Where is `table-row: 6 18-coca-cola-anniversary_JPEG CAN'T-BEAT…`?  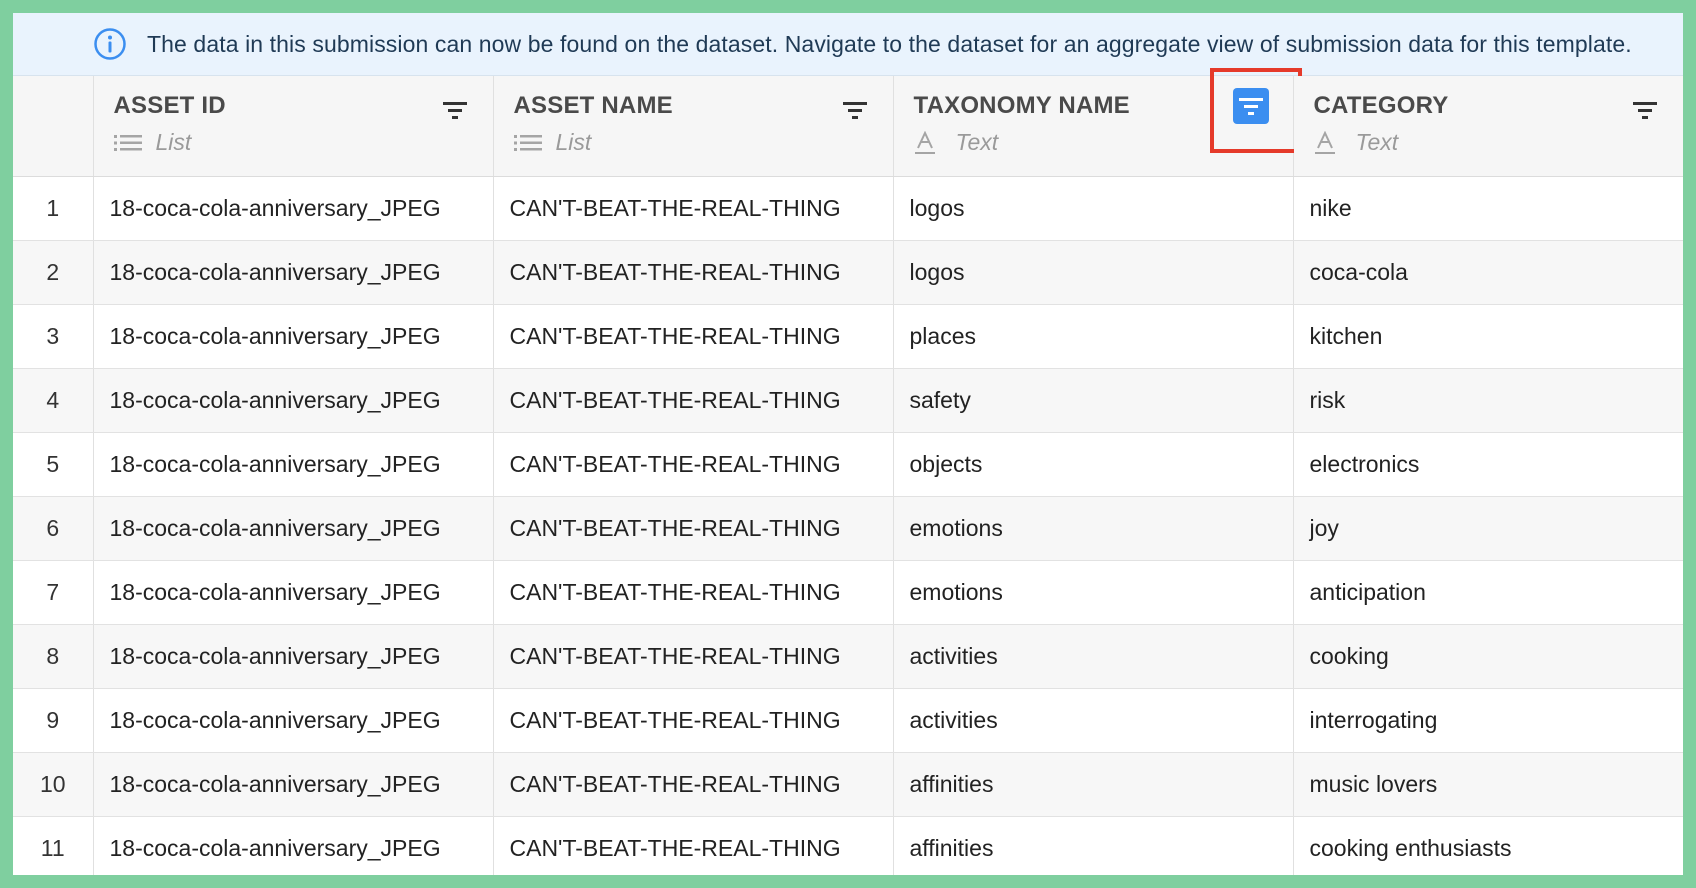
table-row: 6 18-coca-cola-anniversary_JPEG CAN'T-BEAT… is located at coordinates (848, 528).